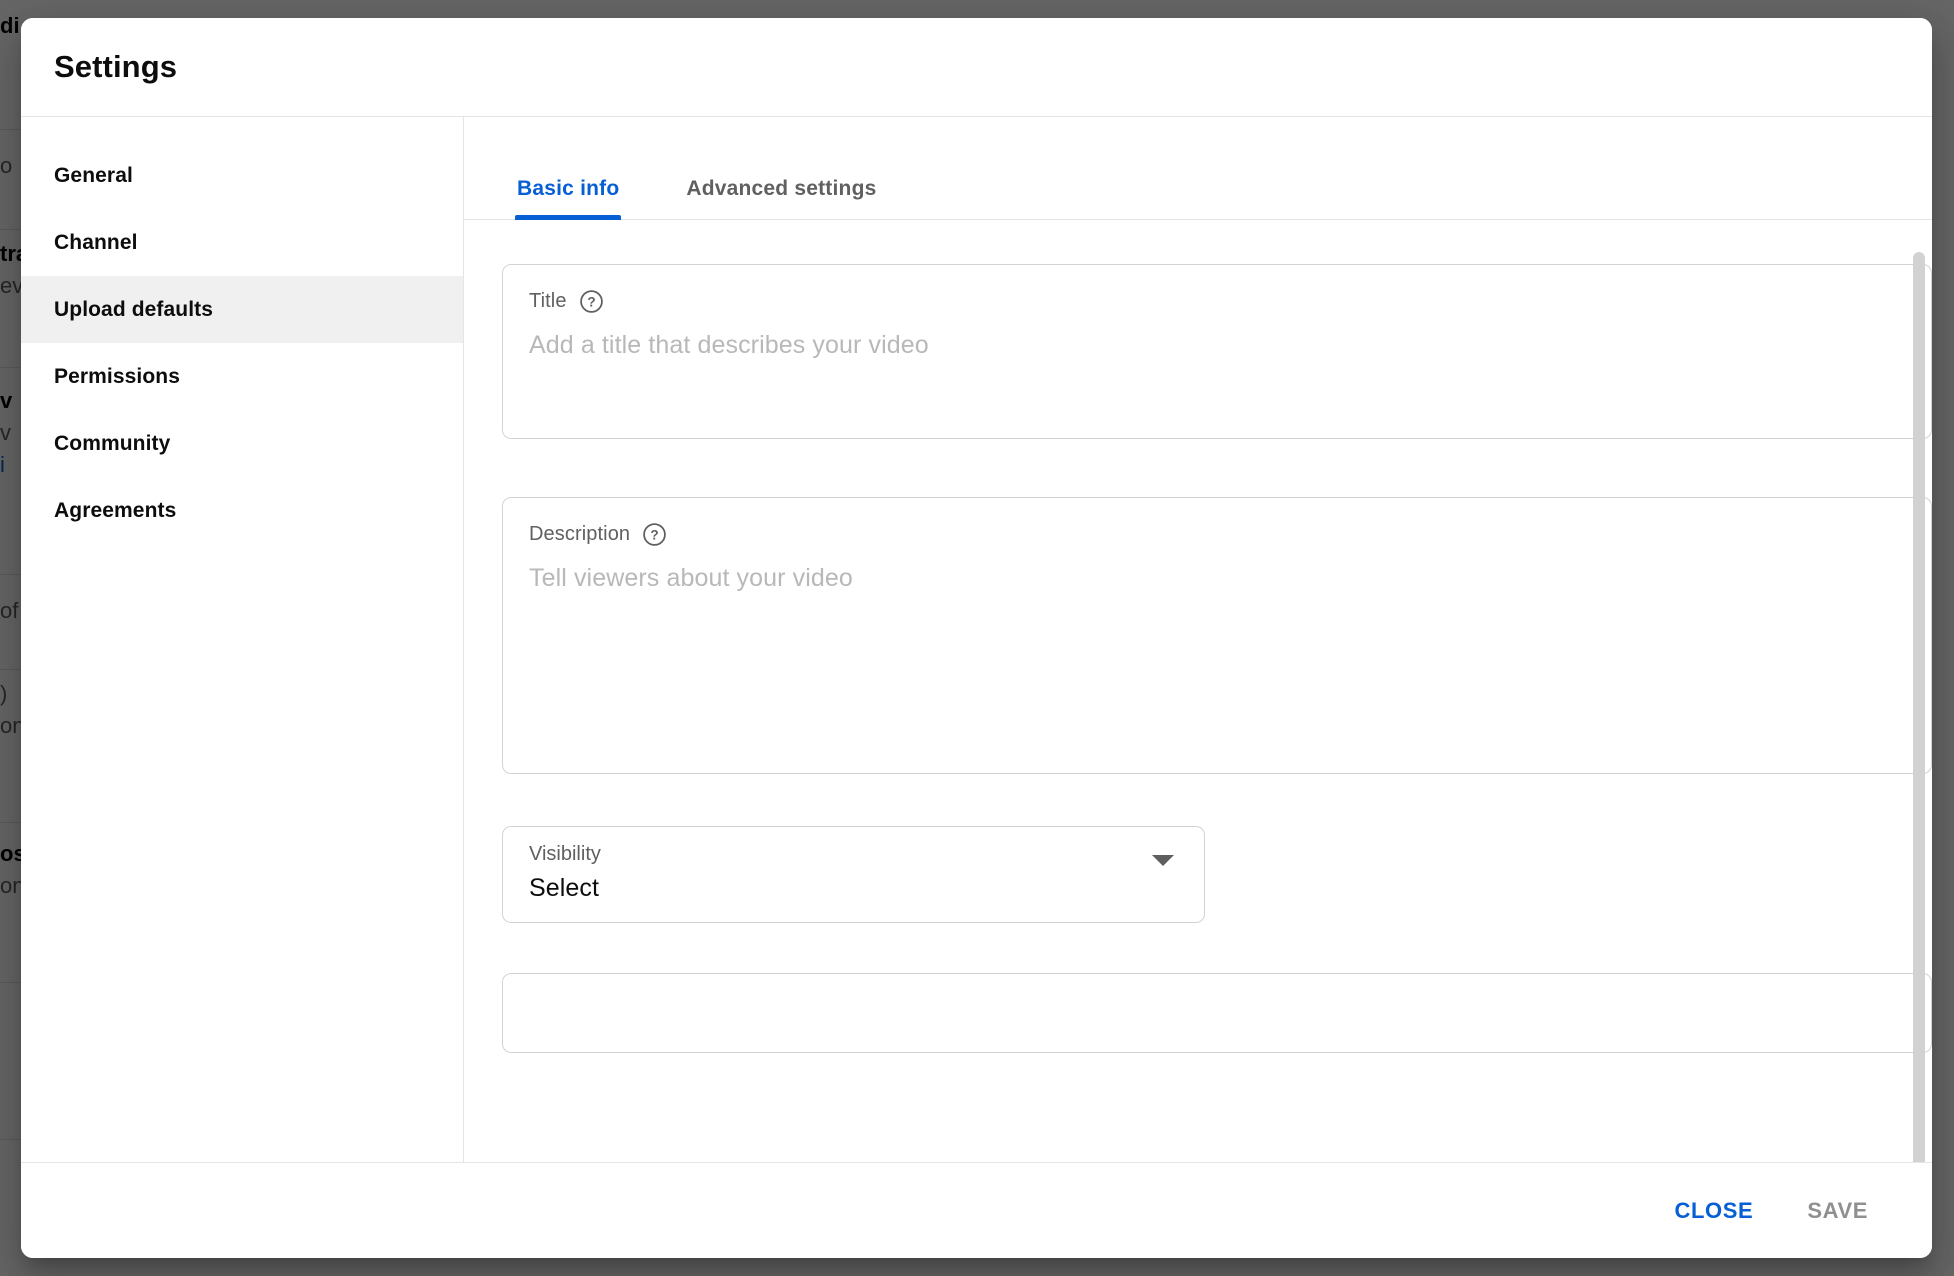 The image size is (1954, 1276). What do you see at coordinates (1163, 869) in the screenshot?
I see `chevron-down-icon` at bounding box center [1163, 869].